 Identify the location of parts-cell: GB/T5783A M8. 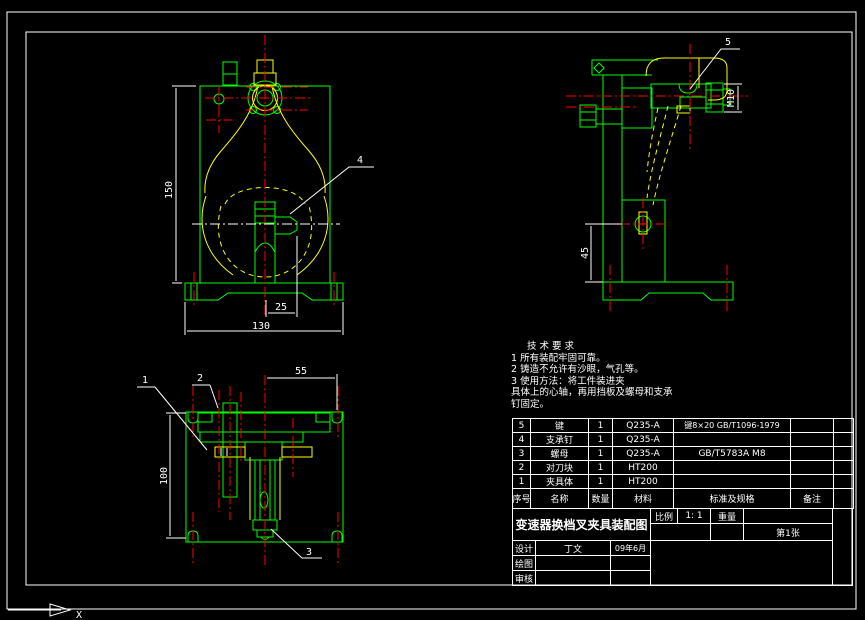
(732, 454).